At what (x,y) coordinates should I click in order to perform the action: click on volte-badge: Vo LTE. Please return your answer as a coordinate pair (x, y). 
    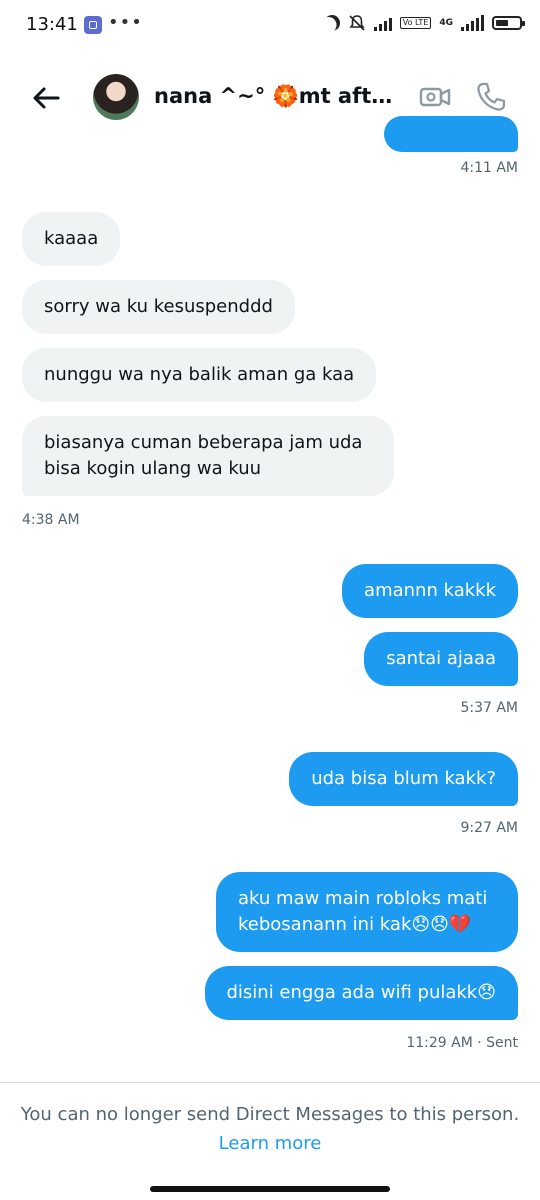
    Looking at the image, I should click on (415, 23).